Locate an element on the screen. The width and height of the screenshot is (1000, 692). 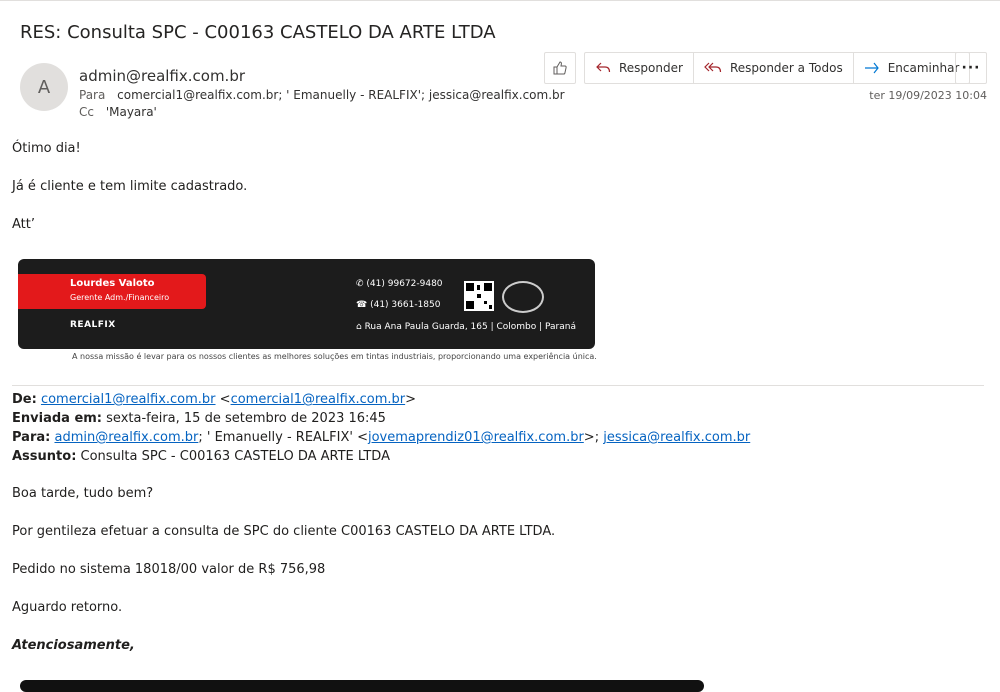
reply-all-icon is located at coordinates (713, 67).